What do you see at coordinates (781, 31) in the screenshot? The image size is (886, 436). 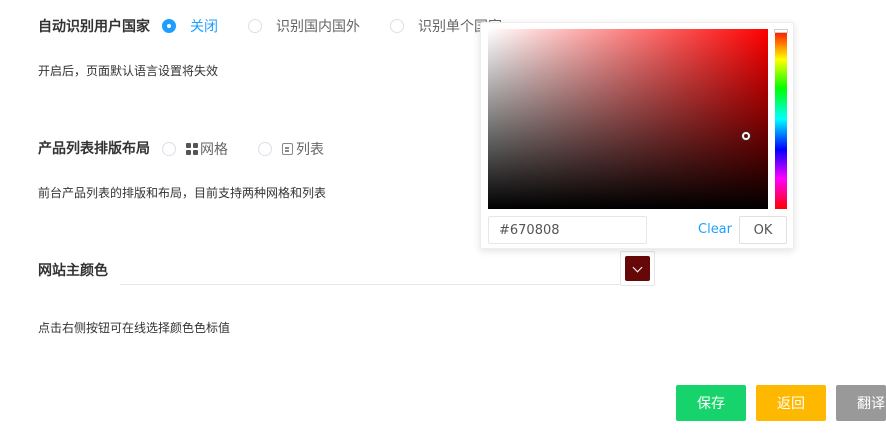 I see `hue-slider-handle` at bounding box center [781, 31].